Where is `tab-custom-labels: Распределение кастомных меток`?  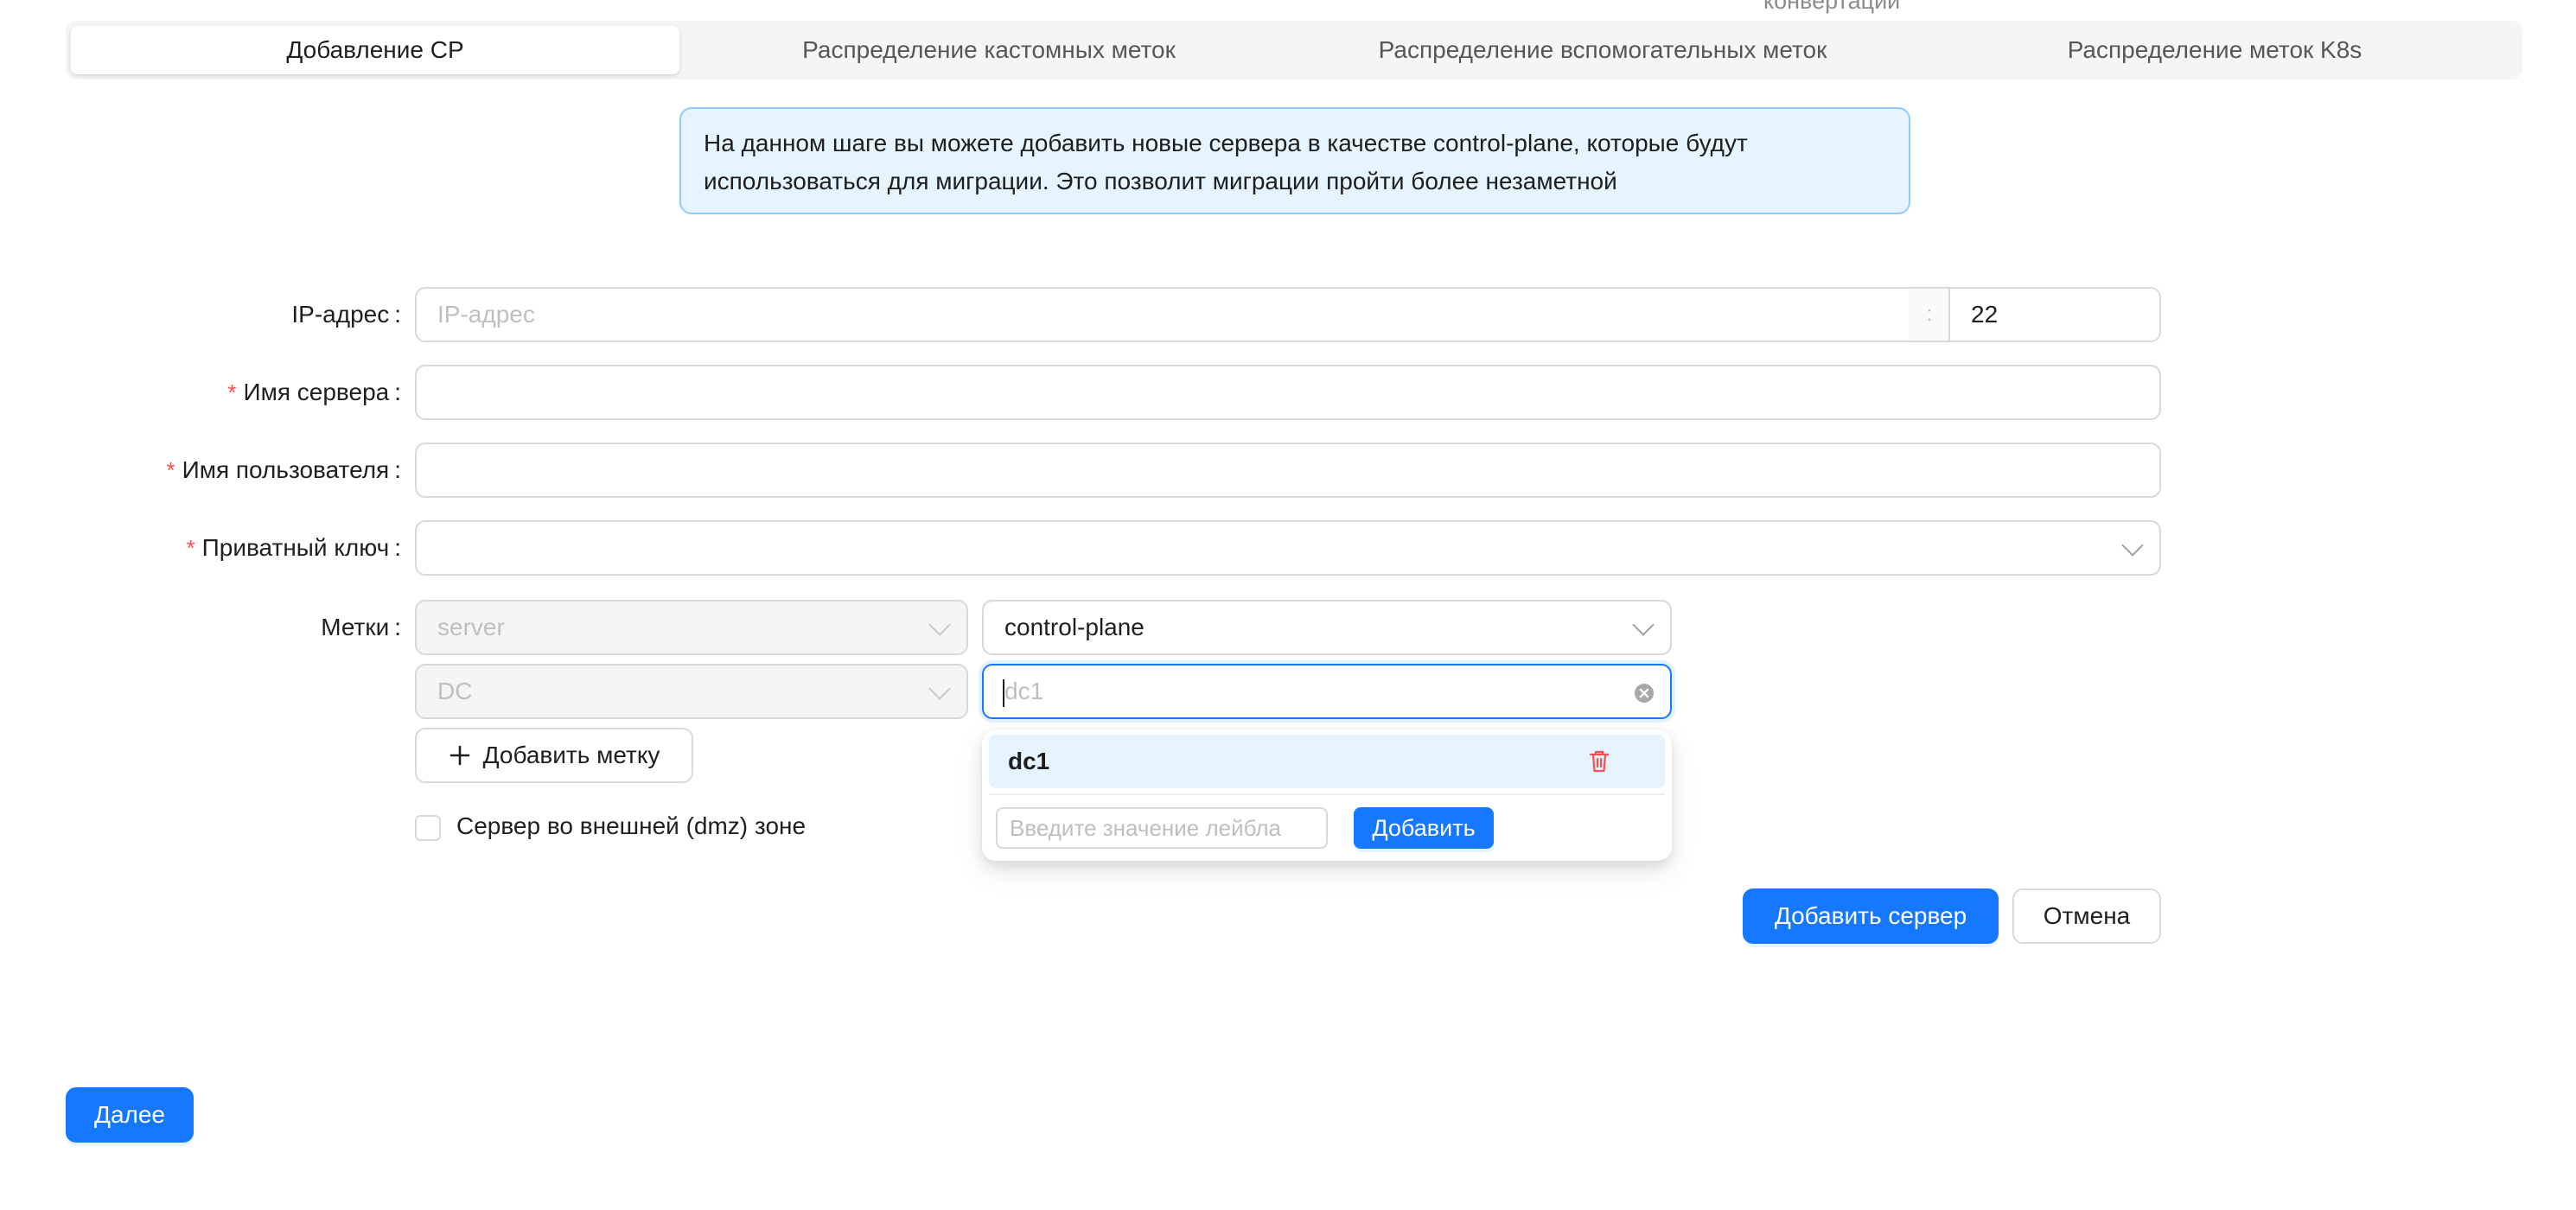
tab-custom-labels: Распределение кастомных меток is located at coordinates (989, 50).